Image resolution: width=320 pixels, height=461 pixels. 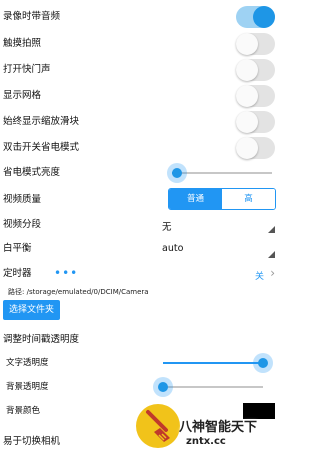 I want to click on touch-capture-label: 触摸拍照, so click(x=22, y=43).